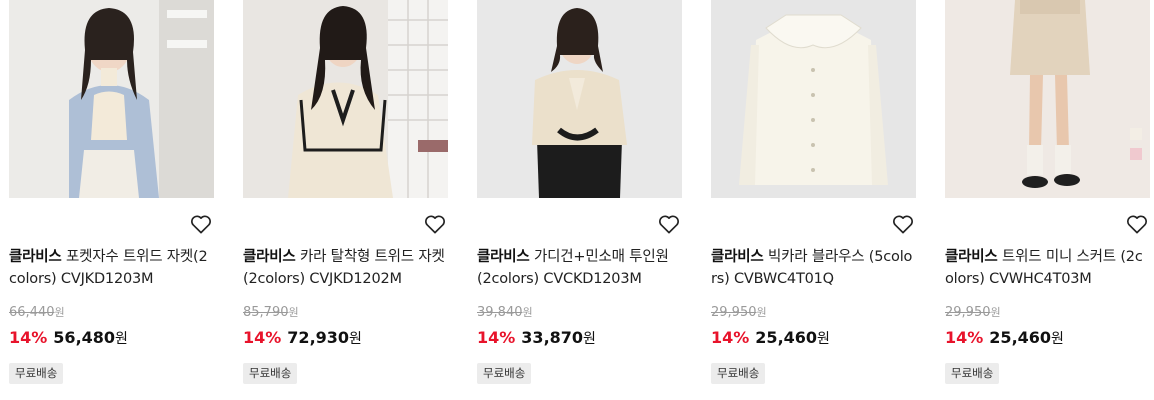 This screenshot has height=400, width=1154. I want to click on sale-price-row: 14% 33,870원, so click(536, 338).